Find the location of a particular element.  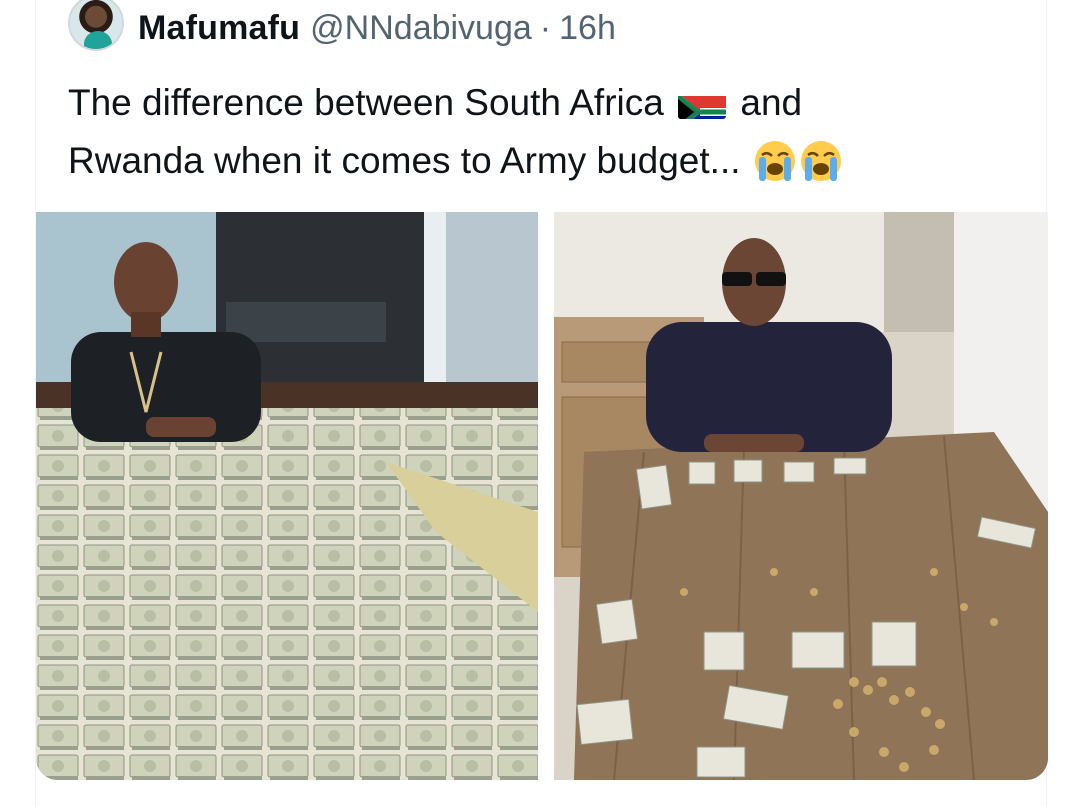

tweet-text-part2: and is located at coordinates (771, 102).